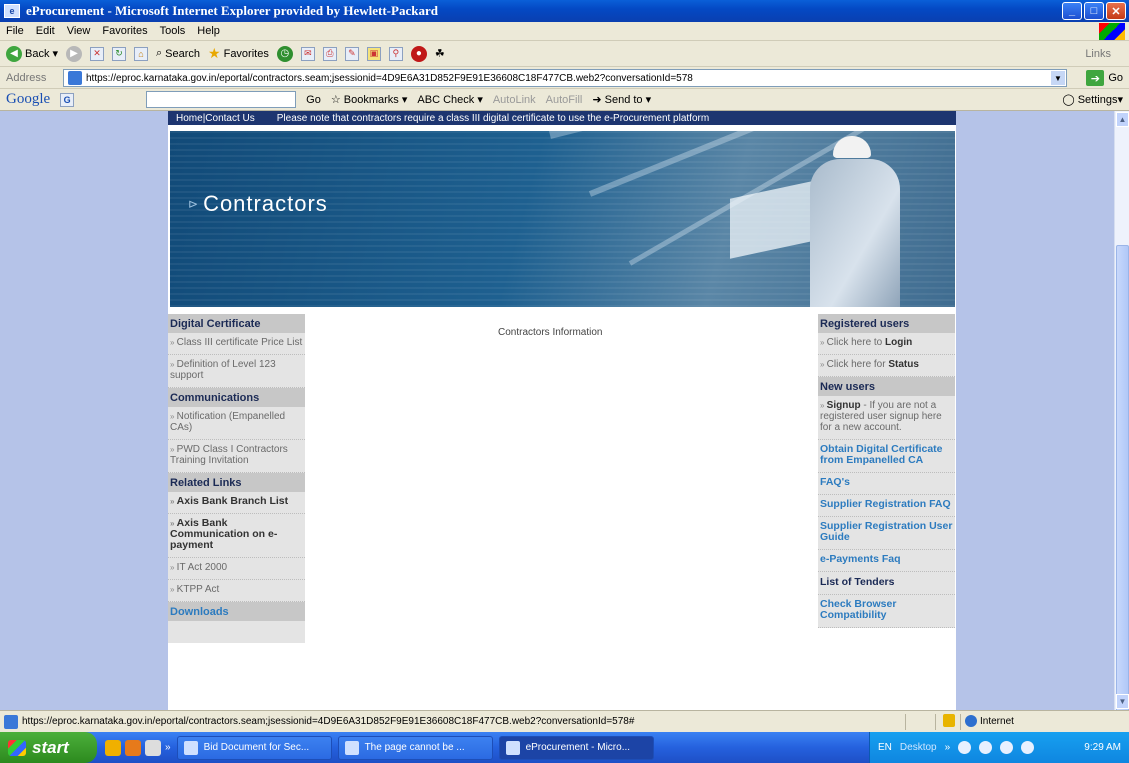 The width and height of the screenshot is (1129, 763). I want to click on menu-tools: Tools, so click(173, 31).